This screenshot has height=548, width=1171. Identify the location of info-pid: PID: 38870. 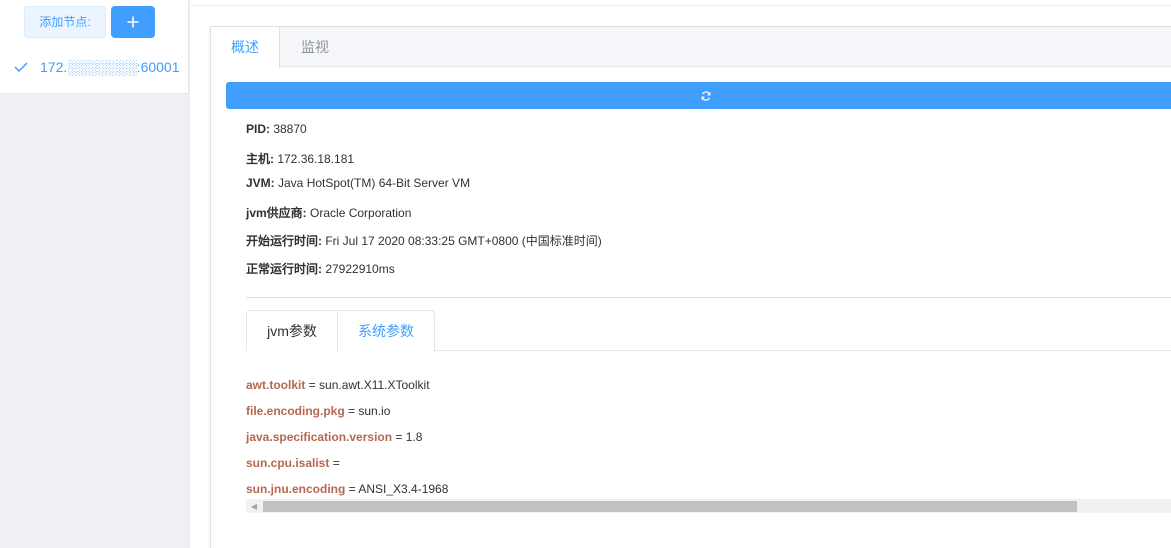
(276, 129).